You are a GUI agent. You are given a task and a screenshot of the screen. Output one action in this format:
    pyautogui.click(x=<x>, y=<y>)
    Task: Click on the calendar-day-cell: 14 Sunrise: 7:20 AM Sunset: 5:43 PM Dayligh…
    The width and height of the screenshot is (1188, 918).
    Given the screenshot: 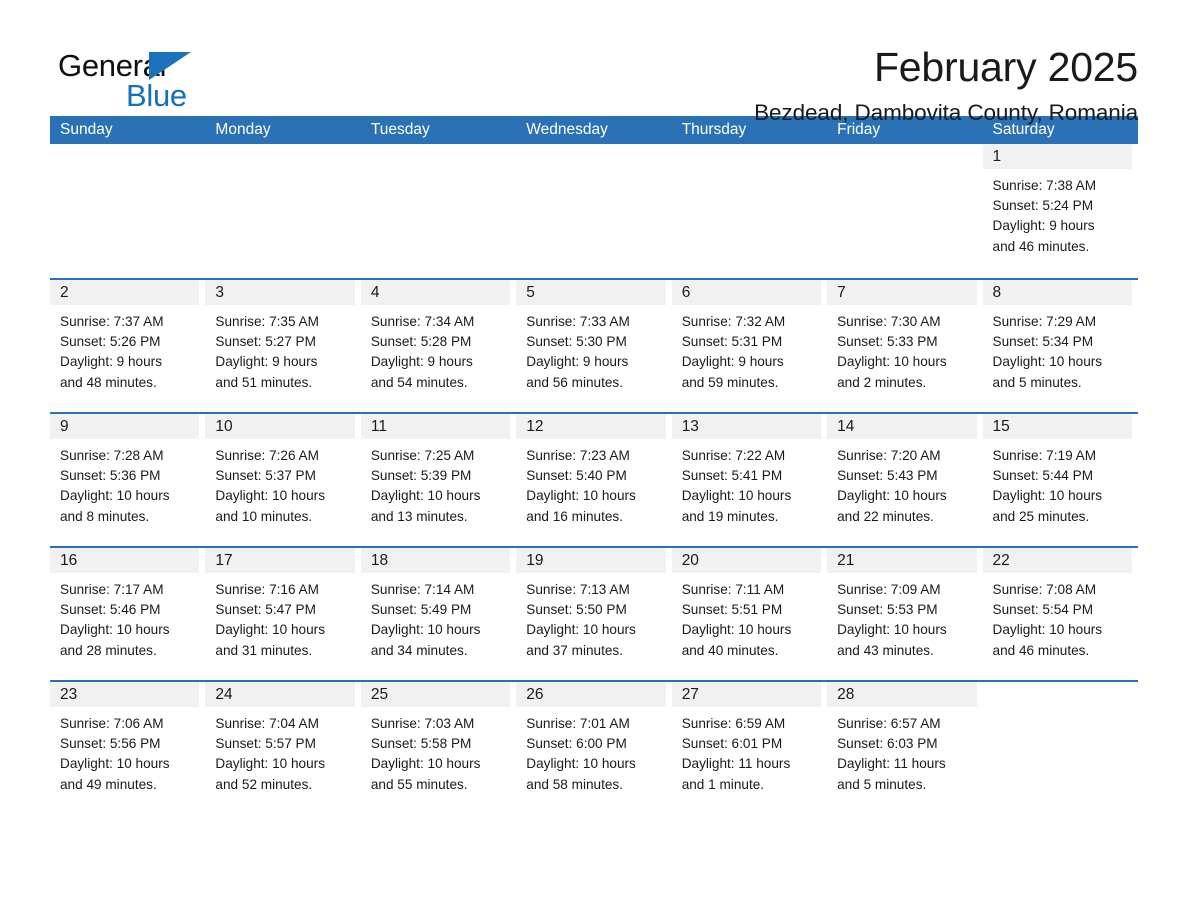 What is the action you would take?
    pyautogui.click(x=904, y=480)
    